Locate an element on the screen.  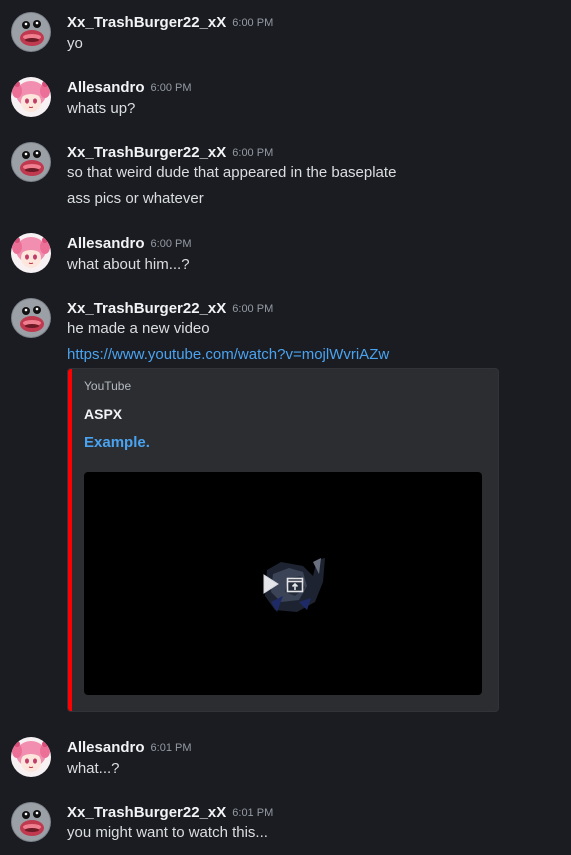
message-group: Allesandro 6:00 PM whats up? is located at coordinates (285, 99).